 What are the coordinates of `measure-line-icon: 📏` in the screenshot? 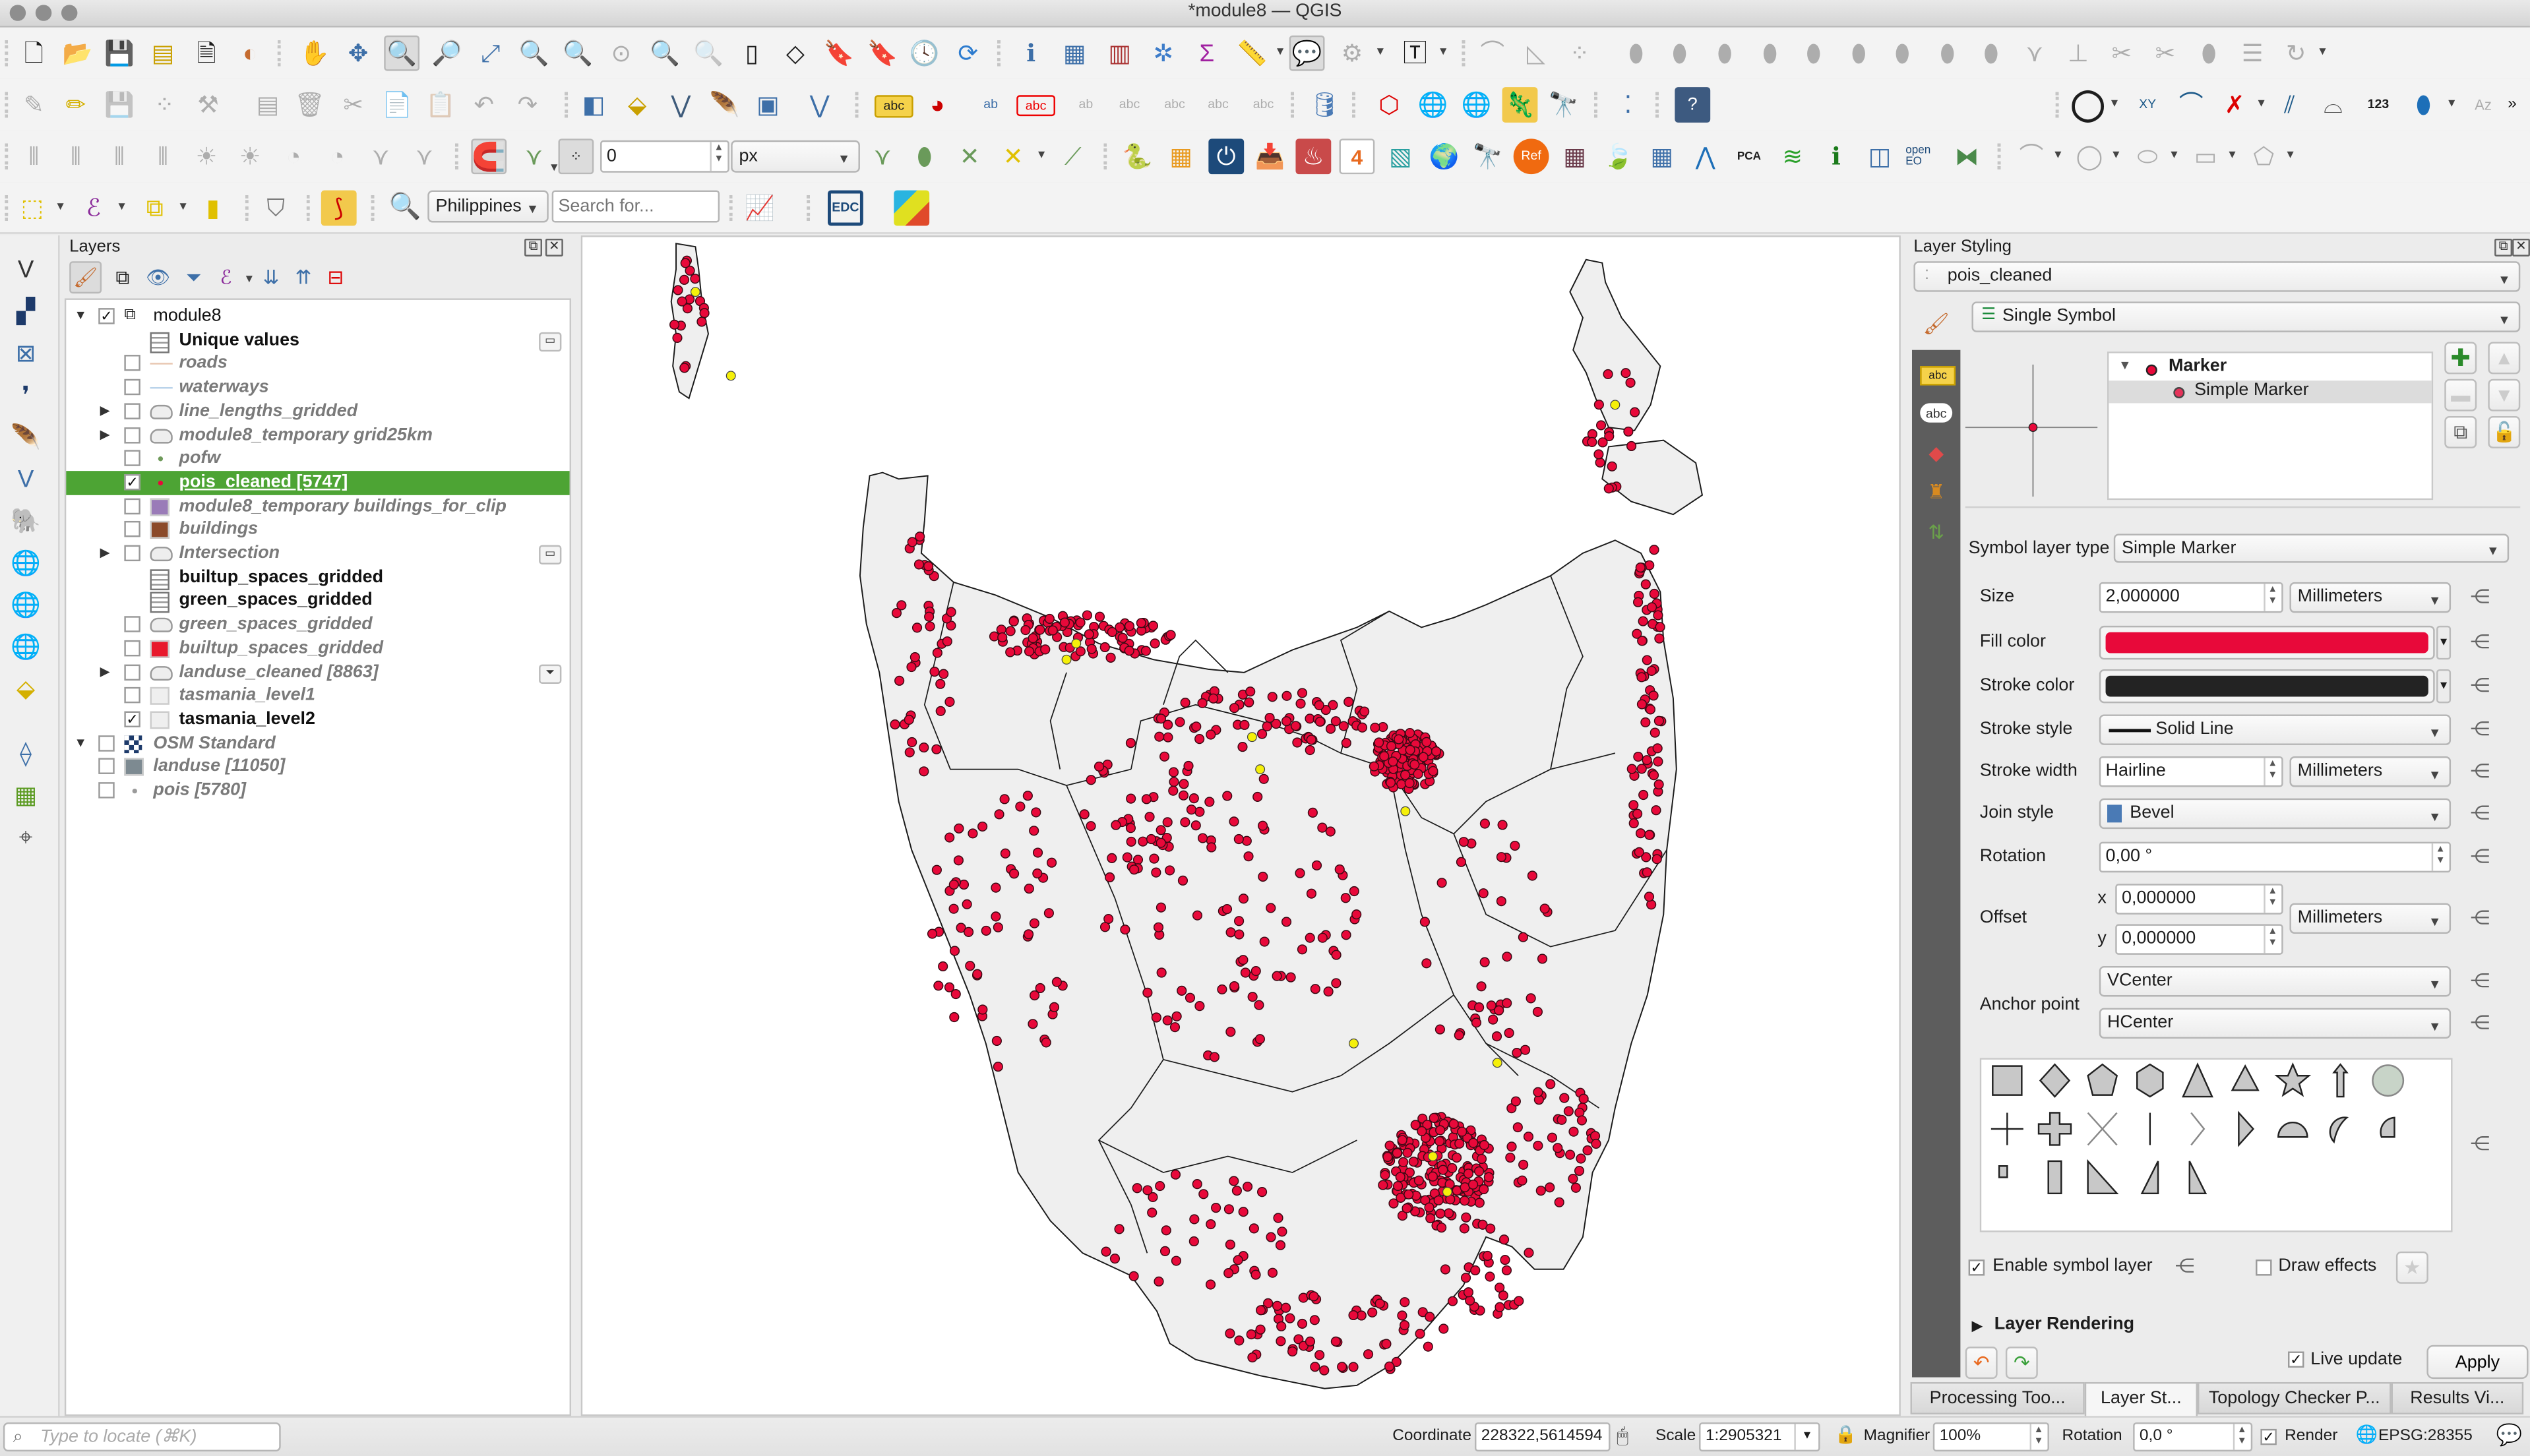 It's located at (1252, 53).